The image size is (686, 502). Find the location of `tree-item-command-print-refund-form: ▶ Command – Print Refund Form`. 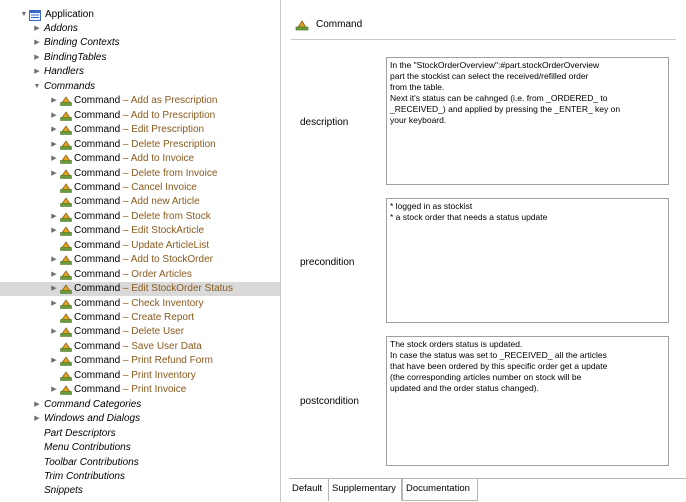

tree-item-command-print-refund-form: ▶ Command – Print Refund Form is located at coordinates (140, 361).